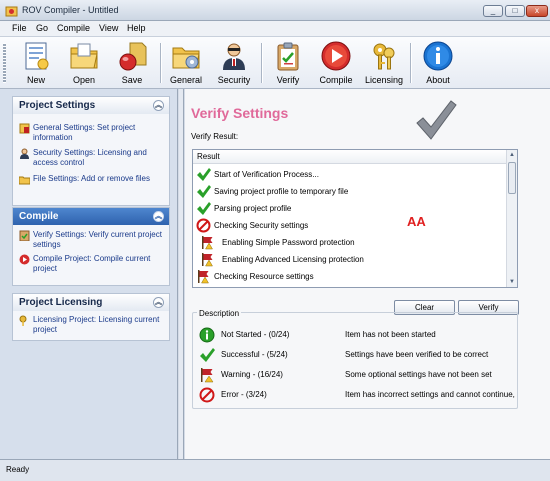 The height and width of the screenshot is (481, 550). I want to click on verify-clipboard-icon, so click(288, 56).